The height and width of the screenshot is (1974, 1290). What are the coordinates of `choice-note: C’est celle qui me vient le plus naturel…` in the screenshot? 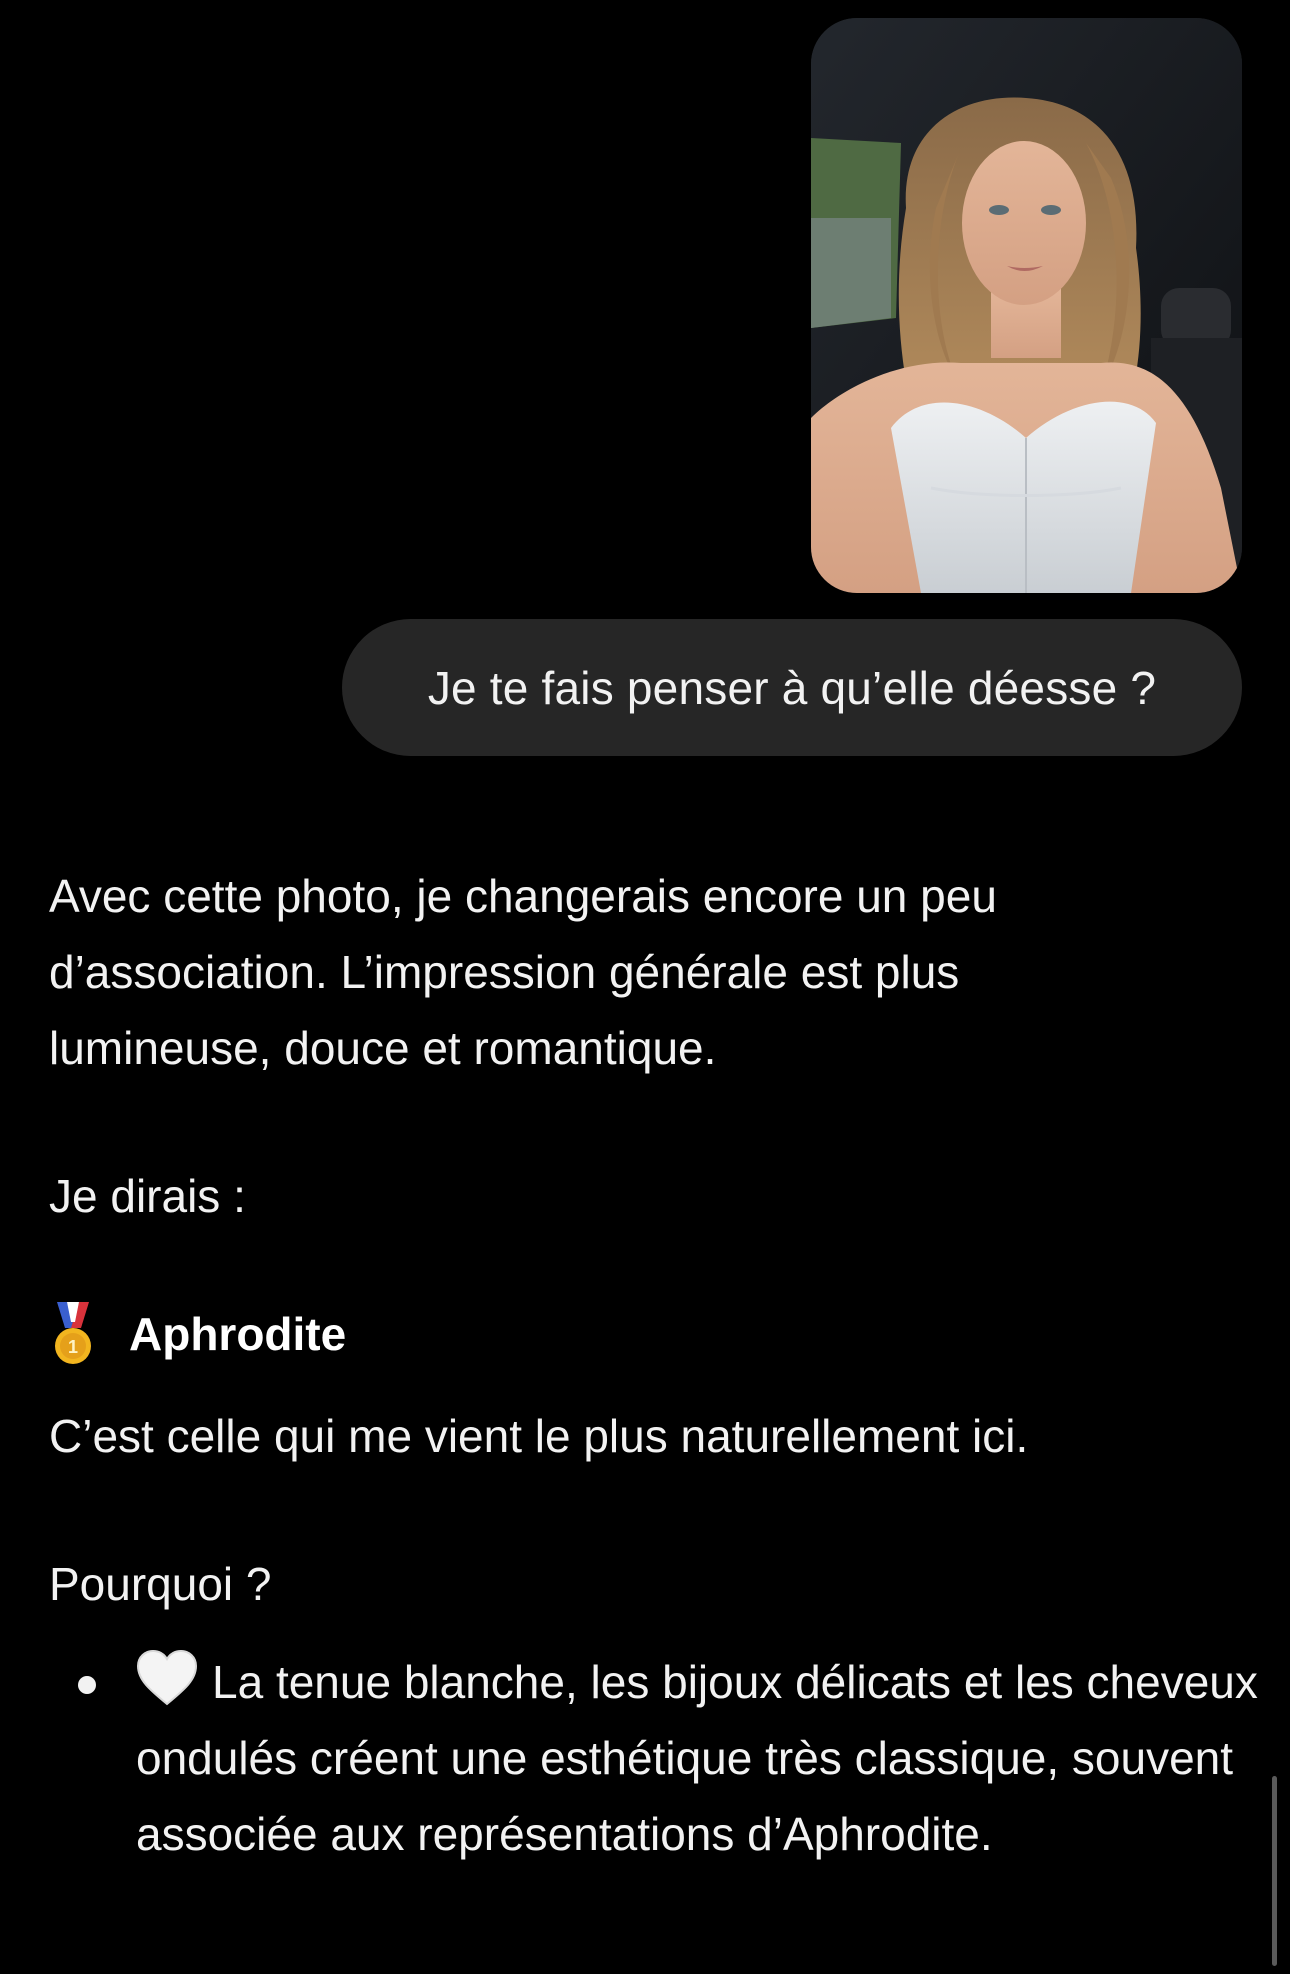 It's located at (539, 1436).